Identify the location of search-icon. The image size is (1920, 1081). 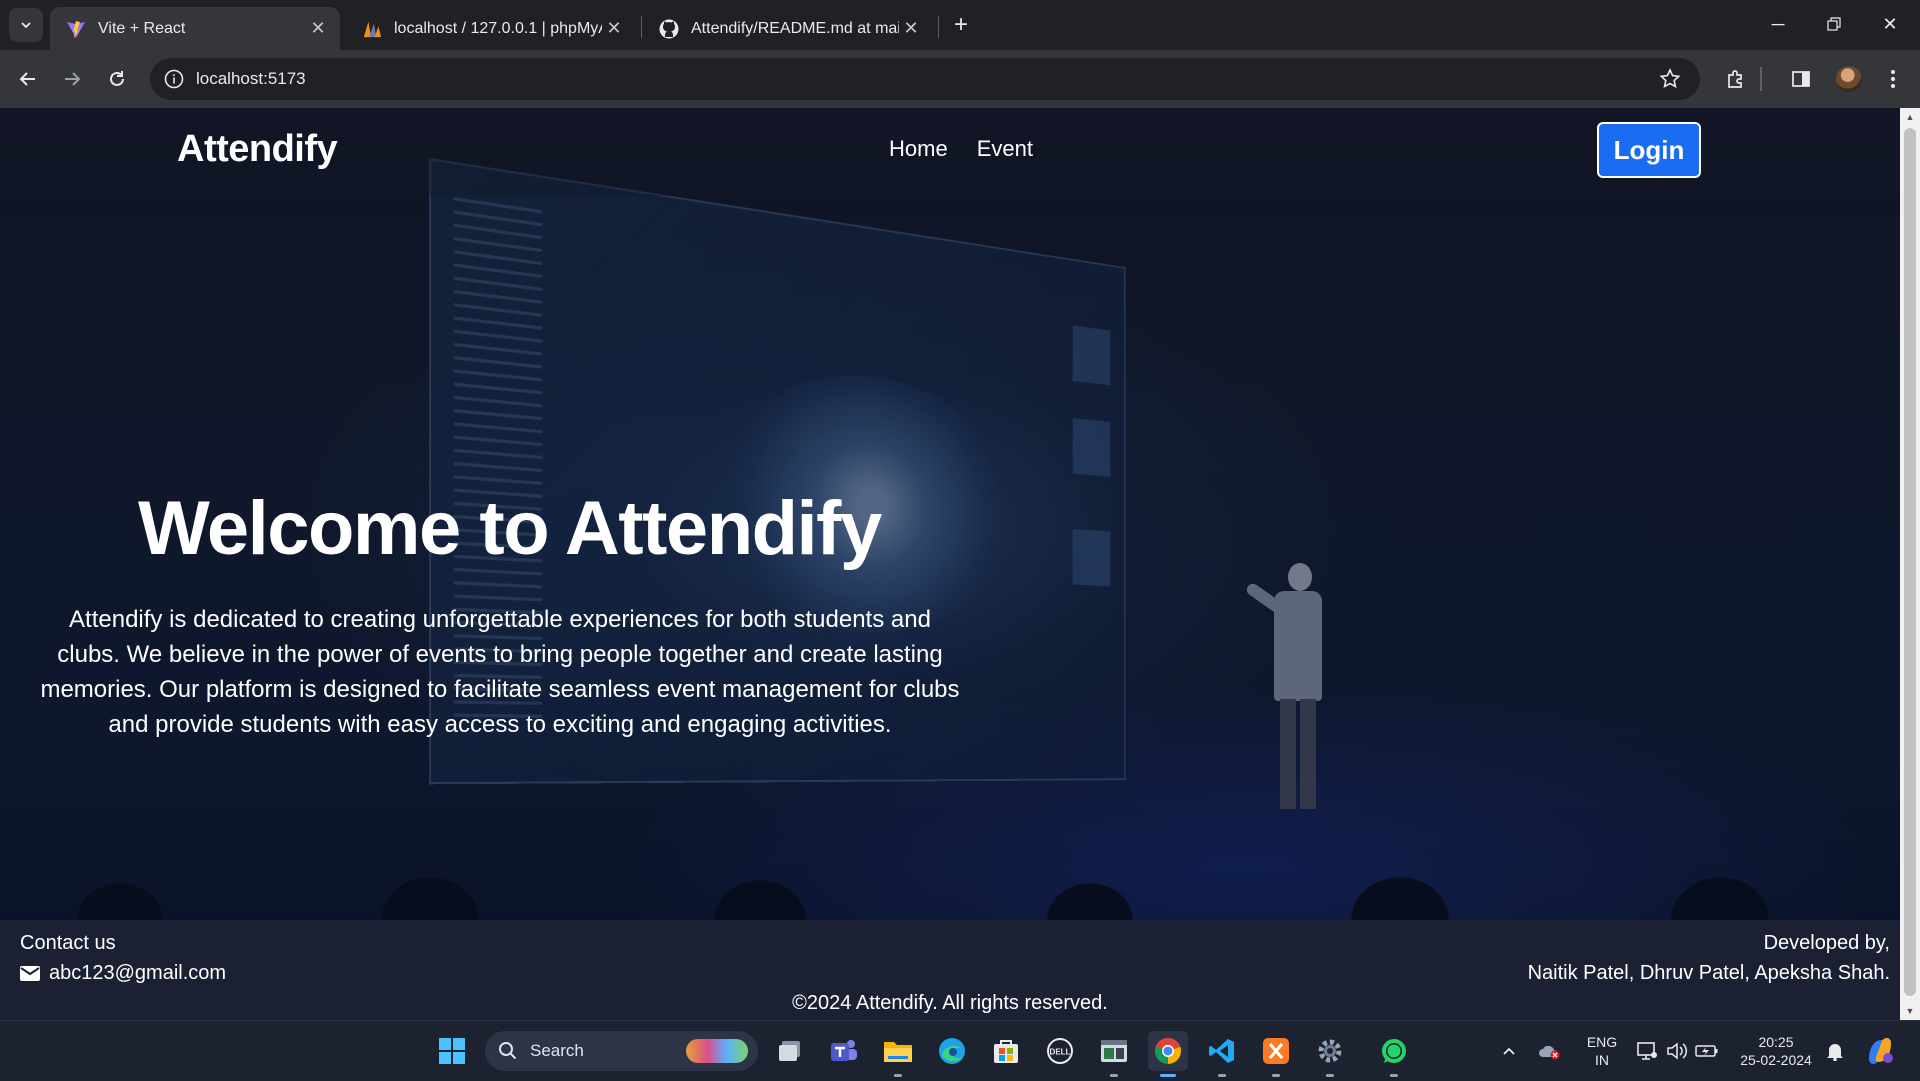
(508, 1051).